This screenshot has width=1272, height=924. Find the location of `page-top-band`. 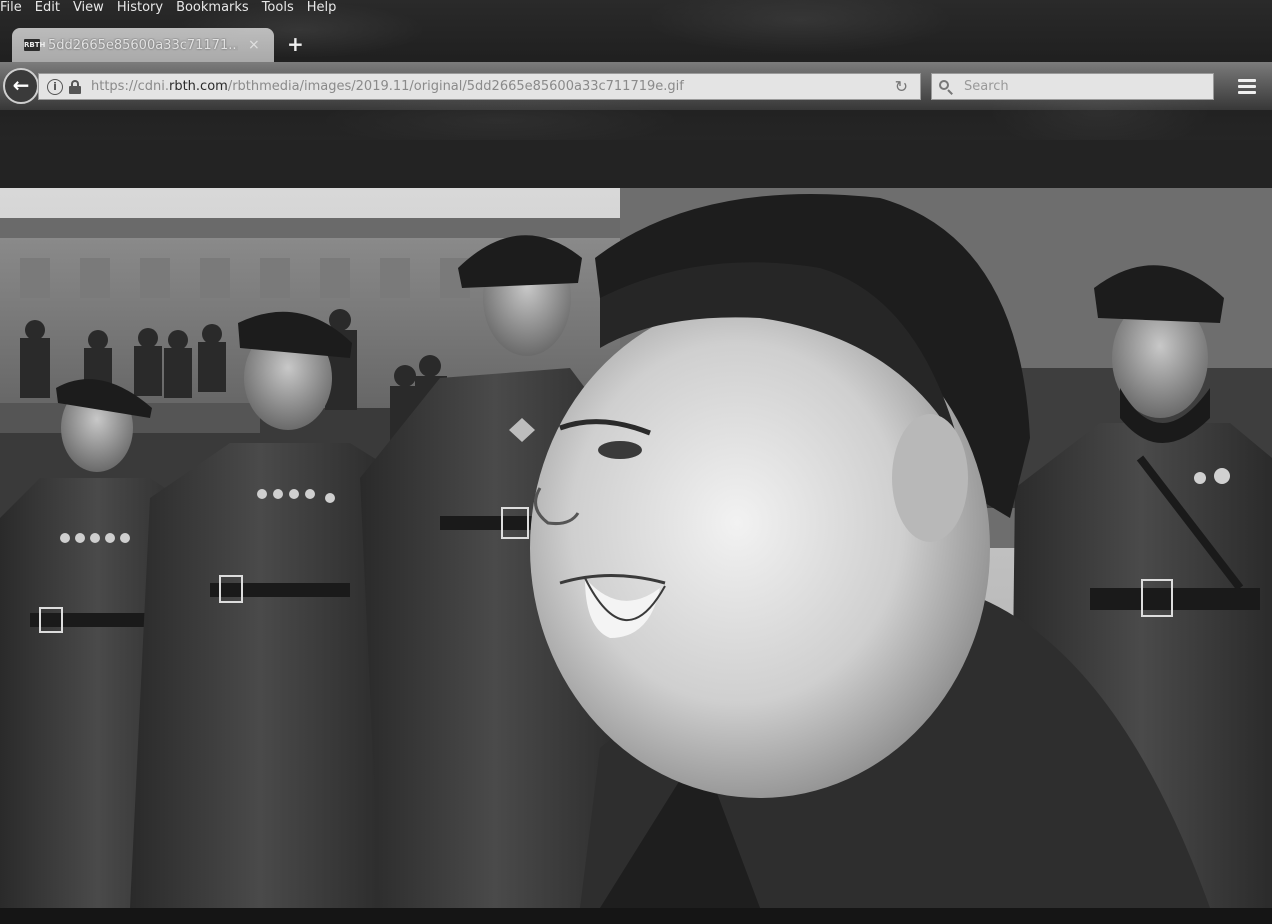

page-top-band is located at coordinates (636, 164).